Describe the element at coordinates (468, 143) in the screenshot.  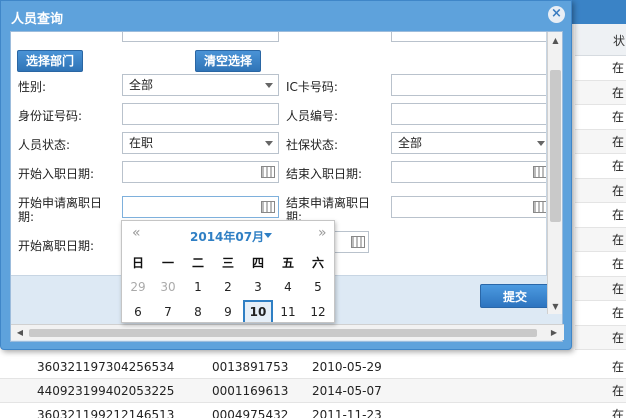
I see `social-security-select: 全部` at that location.